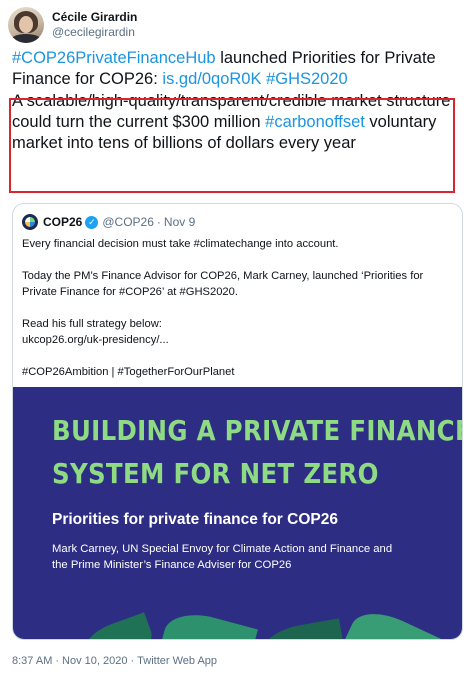  I want to click on quoted-tweet-header: COP26 ✓ @COP26 · Nov 9, so click(108, 222).